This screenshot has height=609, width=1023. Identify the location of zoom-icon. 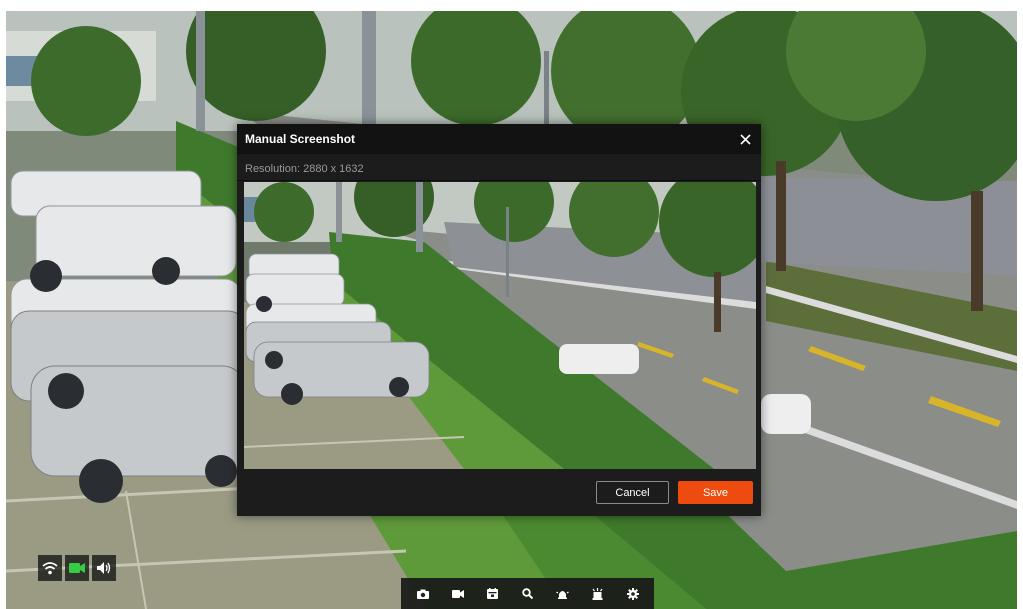
(528, 594).